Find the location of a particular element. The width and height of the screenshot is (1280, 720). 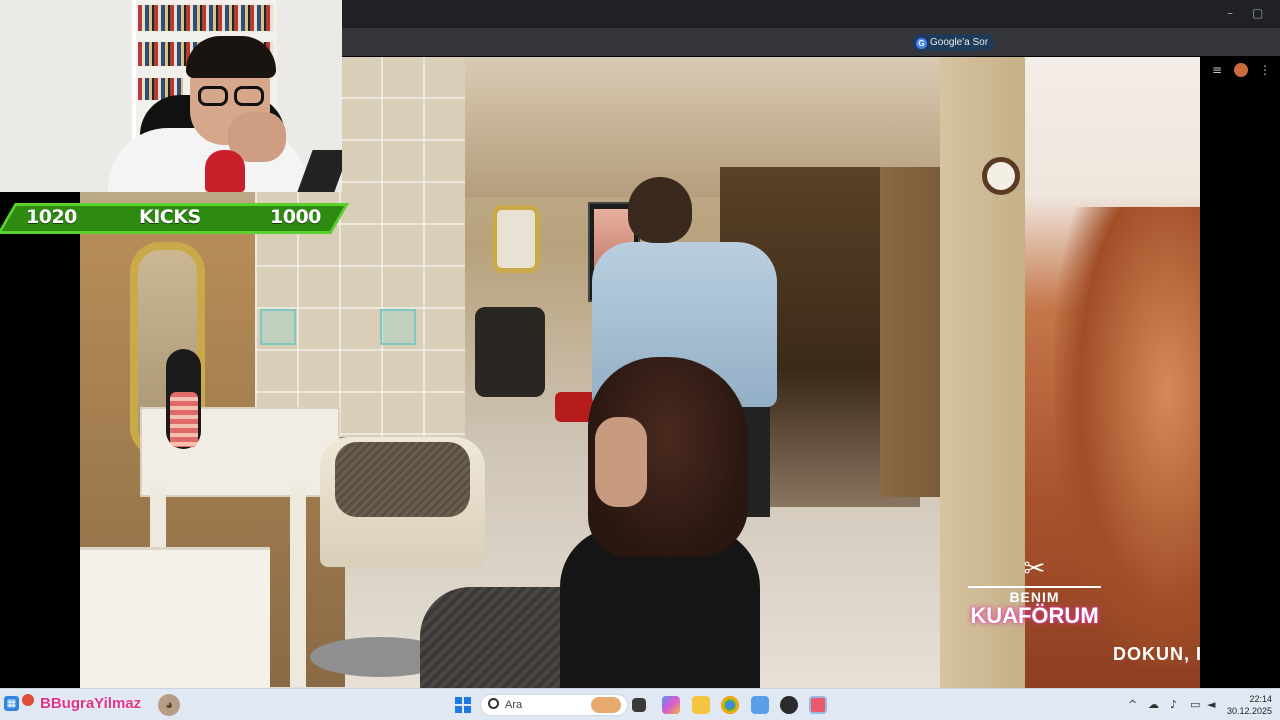

recorder-icon is located at coordinates (818, 705).